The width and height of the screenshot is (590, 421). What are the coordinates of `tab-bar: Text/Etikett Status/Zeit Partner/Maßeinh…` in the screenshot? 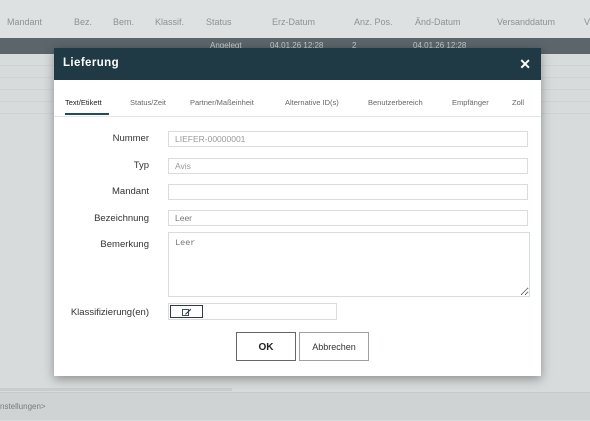 It's located at (297, 103).